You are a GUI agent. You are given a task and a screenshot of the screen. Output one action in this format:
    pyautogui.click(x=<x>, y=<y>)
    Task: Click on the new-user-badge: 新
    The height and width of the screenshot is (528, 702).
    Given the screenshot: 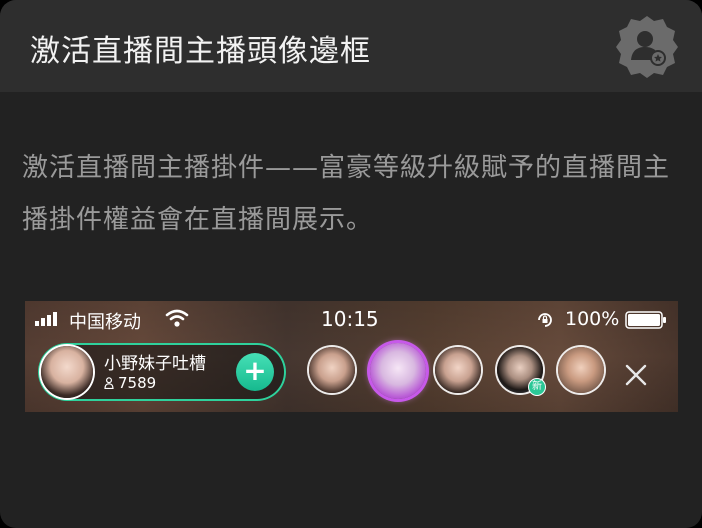 What is the action you would take?
    pyautogui.click(x=537, y=387)
    